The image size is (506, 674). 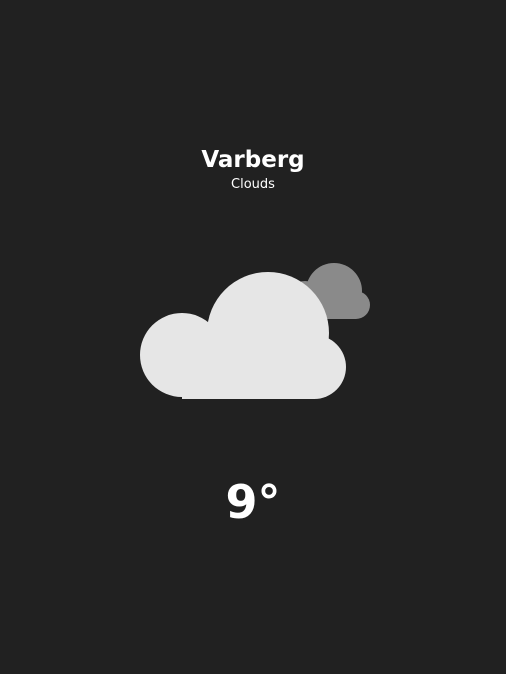 I want to click on weather-condition: Clouds, so click(x=253, y=184).